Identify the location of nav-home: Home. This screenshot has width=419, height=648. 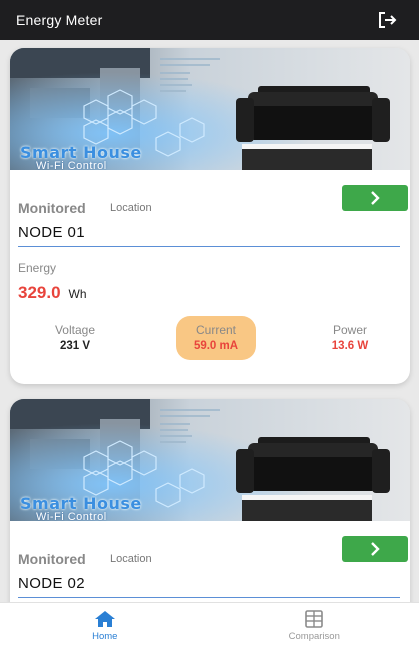
(105, 625).